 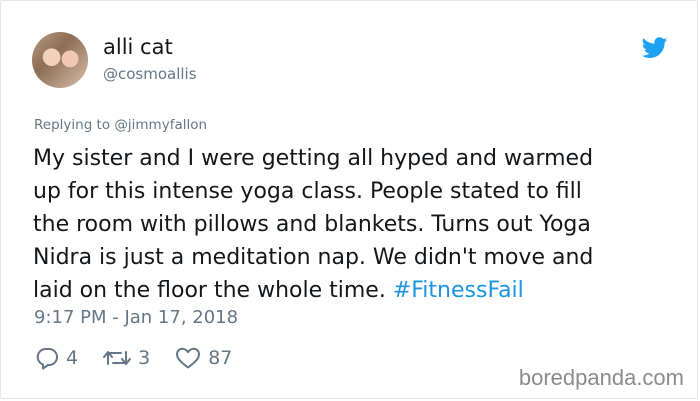 What do you see at coordinates (150, 74) in the screenshot?
I see `author-handle: @cosmoallis` at bounding box center [150, 74].